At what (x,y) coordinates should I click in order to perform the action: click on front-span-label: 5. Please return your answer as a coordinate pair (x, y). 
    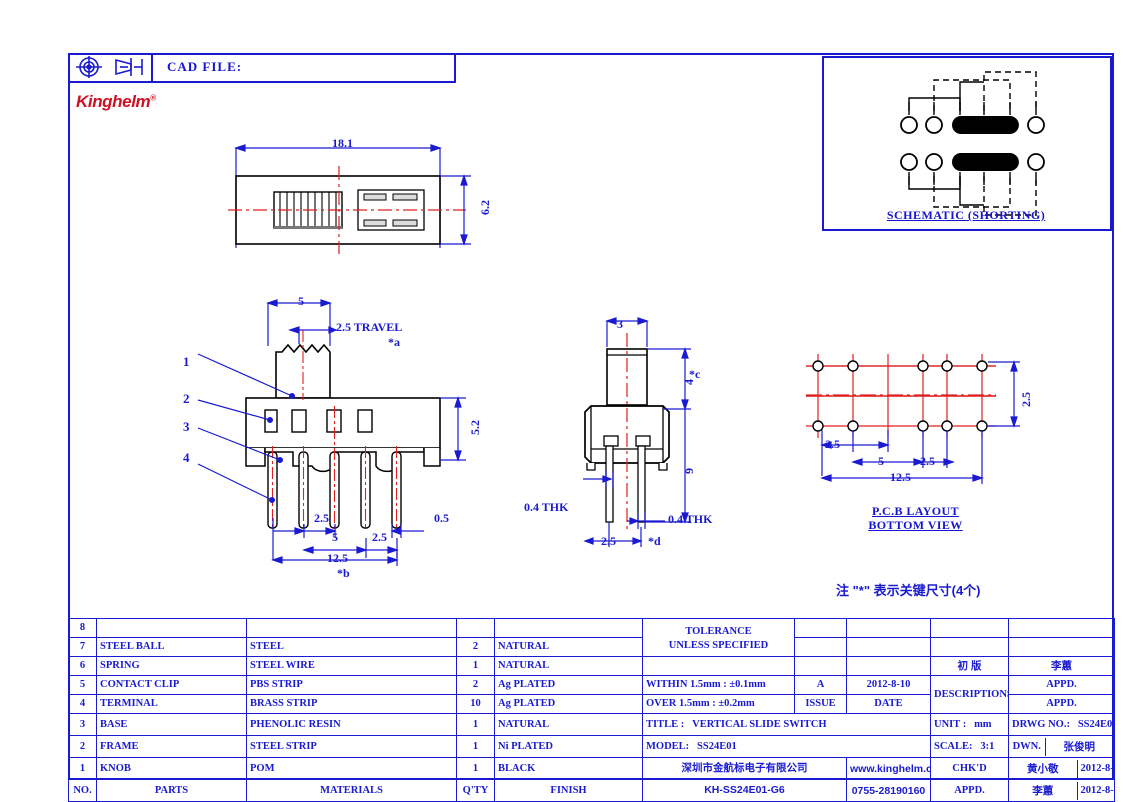
    Looking at the image, I should click on (335, 537).